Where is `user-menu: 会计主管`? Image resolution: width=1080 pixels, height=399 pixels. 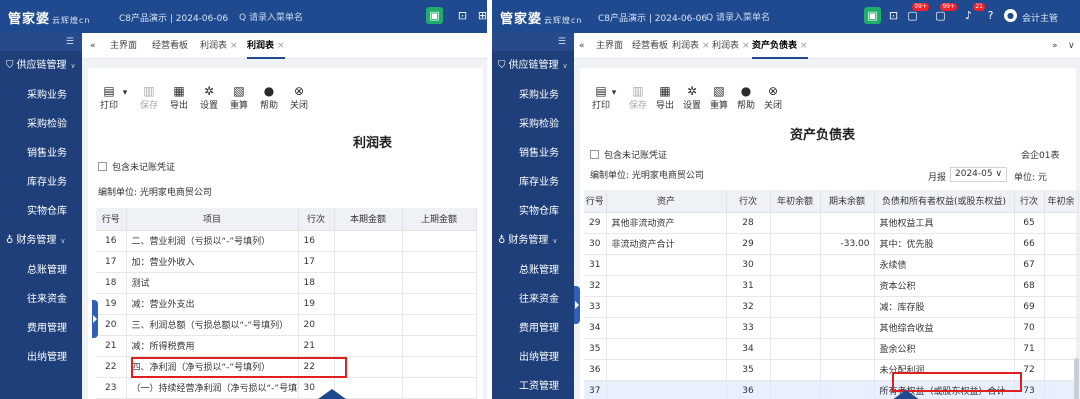
user-menu: 会计主管 is located at coordinates (1040, 17).